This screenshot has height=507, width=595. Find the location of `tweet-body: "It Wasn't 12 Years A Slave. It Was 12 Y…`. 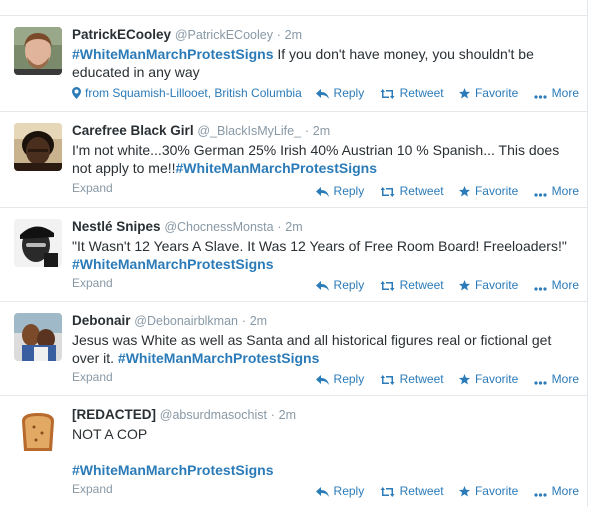

tweet-body: "It Wasn't 12 Years A Slave. It Was 12 Y… is located at coordinates (319, 246).